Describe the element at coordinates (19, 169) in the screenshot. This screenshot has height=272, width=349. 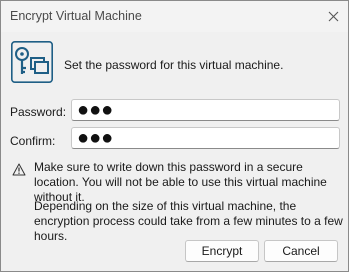
I see `warning-icon` at that location.